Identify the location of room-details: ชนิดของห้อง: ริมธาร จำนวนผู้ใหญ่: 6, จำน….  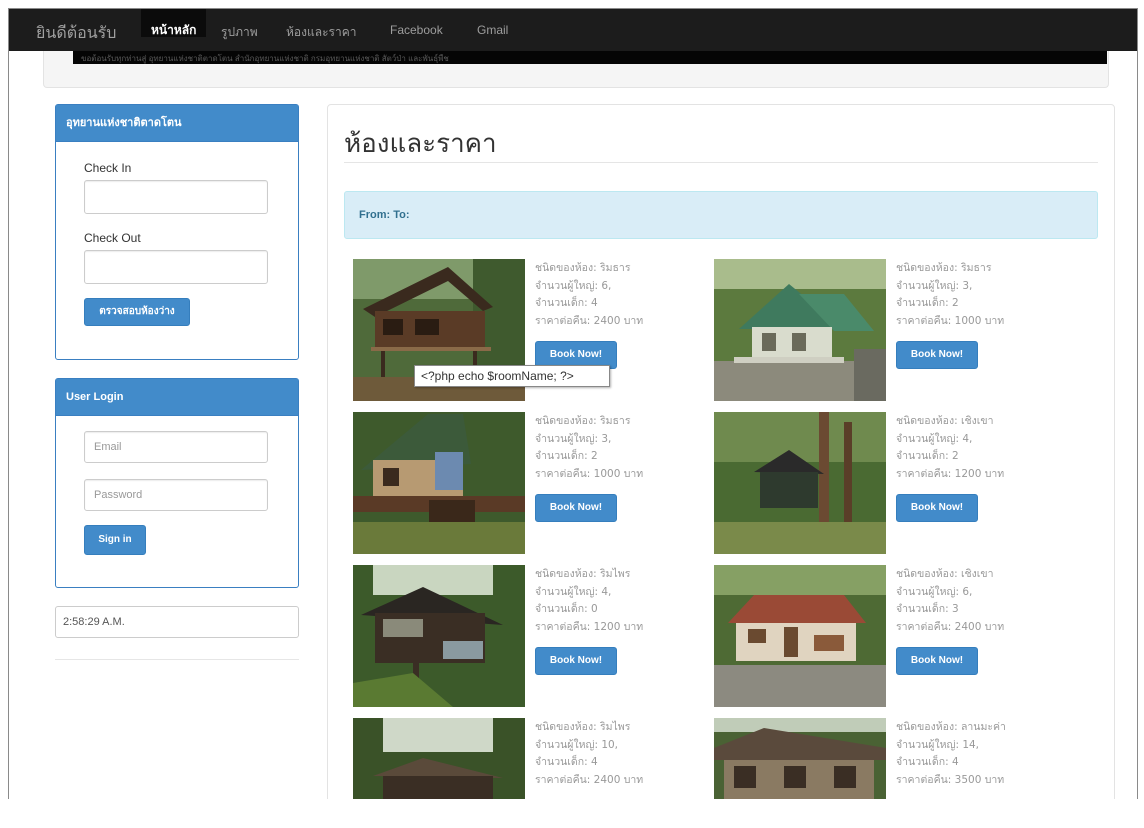
(589, 295).